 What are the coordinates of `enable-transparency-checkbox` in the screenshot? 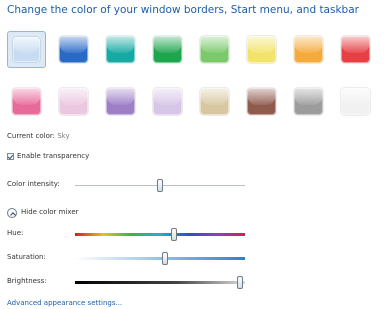 It's located at (10, 156).